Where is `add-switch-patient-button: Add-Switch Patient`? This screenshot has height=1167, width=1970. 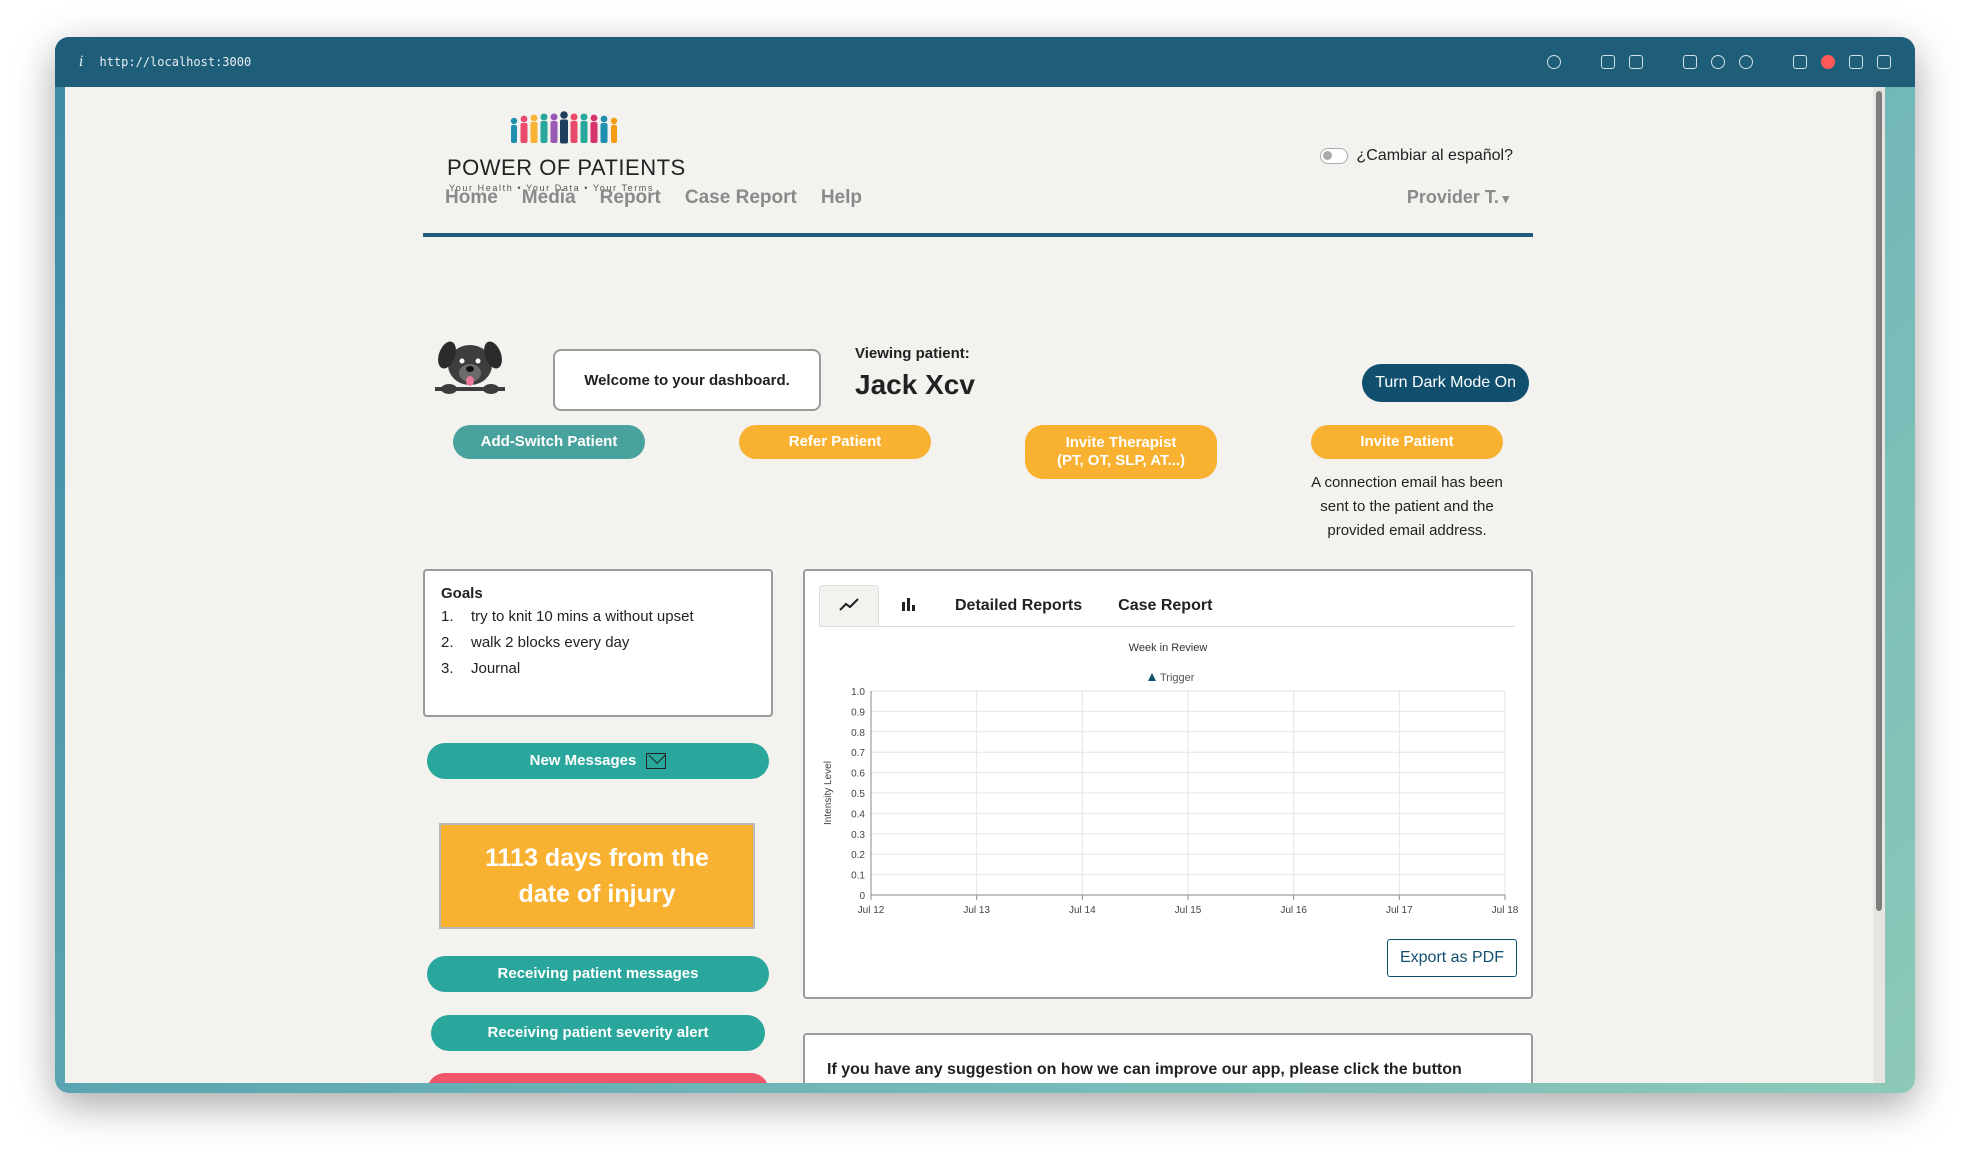 add-switch-patient-button: Add-Switch Patient is located at coordinates (549, 442).